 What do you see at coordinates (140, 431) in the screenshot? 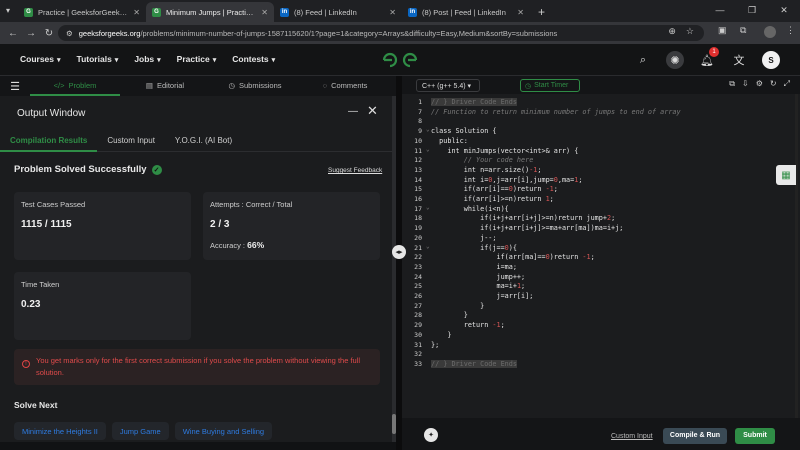
I see `solve-next-item: Jump Game` at bounding box center [140, 431].